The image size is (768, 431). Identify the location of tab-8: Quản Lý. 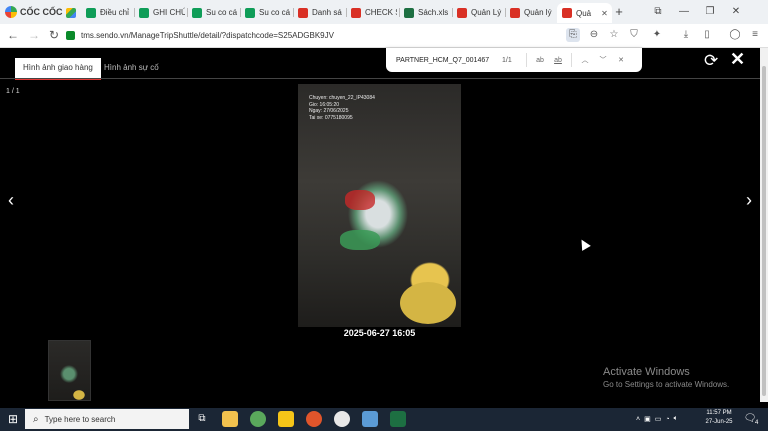
(480, 12).